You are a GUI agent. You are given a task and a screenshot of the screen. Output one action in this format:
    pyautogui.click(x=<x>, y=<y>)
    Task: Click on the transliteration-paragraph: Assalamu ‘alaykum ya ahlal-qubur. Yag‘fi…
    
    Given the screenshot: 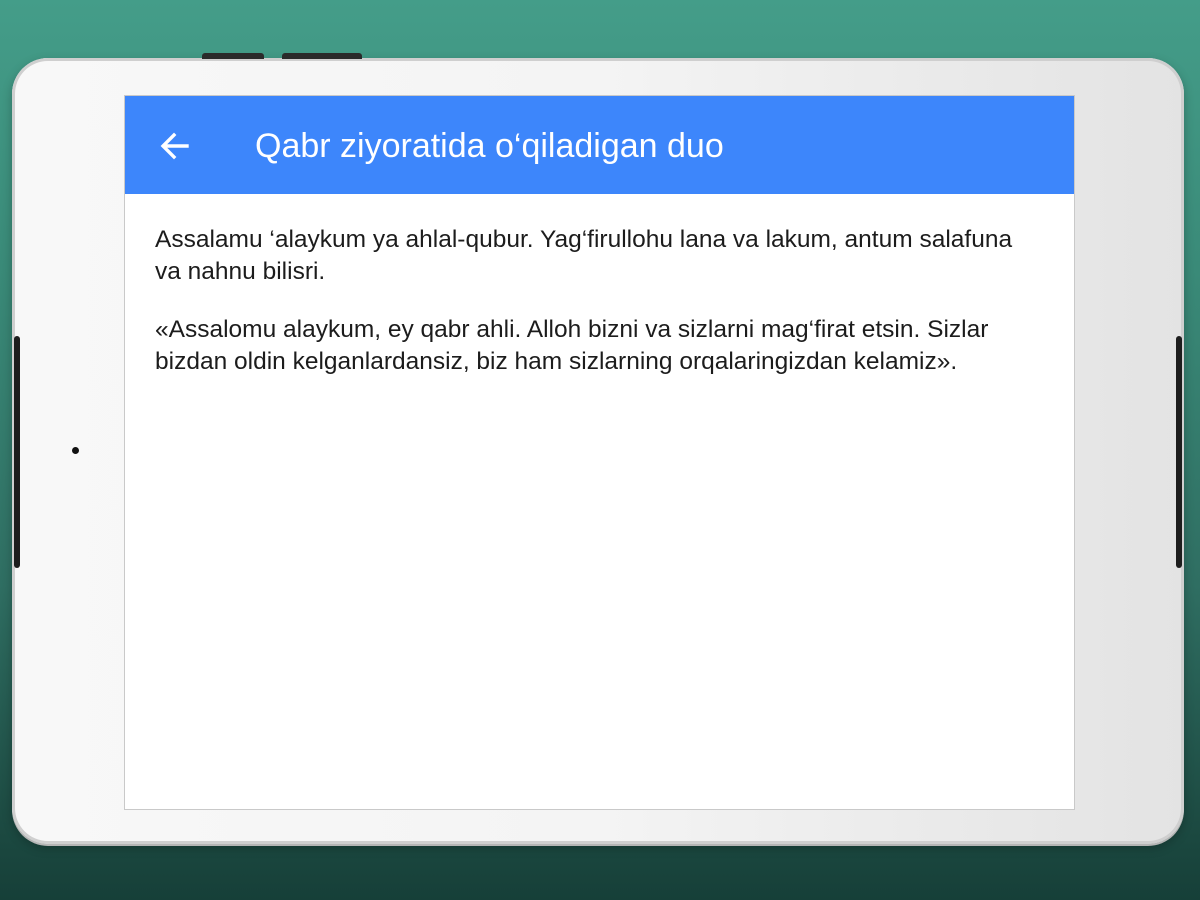 What is the action you would take?
    pyautogui.click(x=584, y=255)
    